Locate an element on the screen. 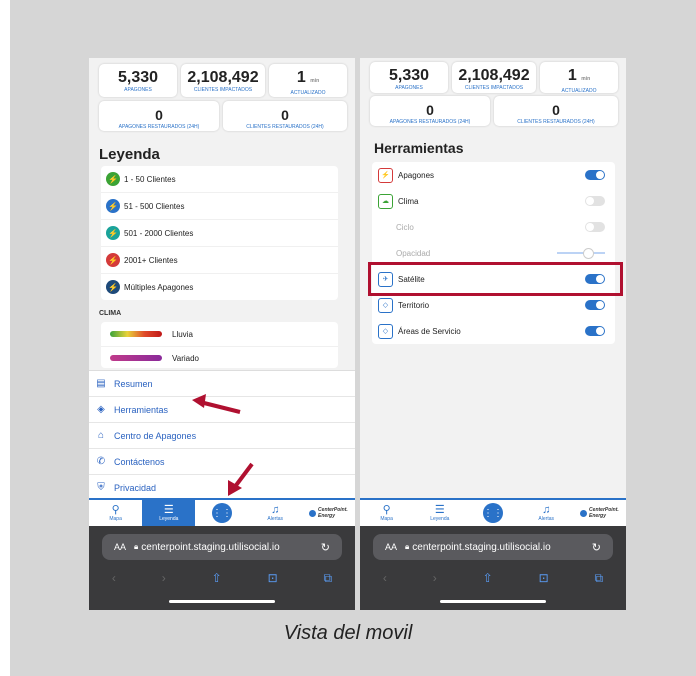 The height and width of the screenshot is (676, 696). menu-item-label: Herramientas is located at coordinates (141, 409).